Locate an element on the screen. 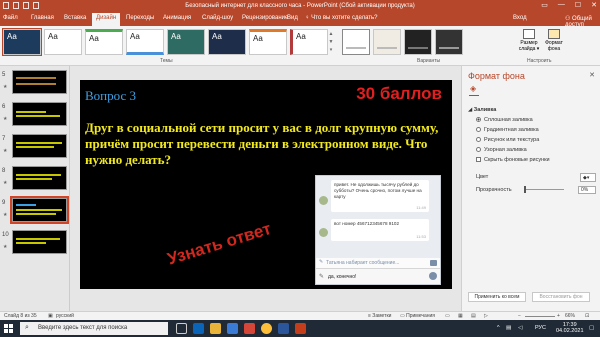  tab-transitions: Переходы is located at coordinates (140, 18).